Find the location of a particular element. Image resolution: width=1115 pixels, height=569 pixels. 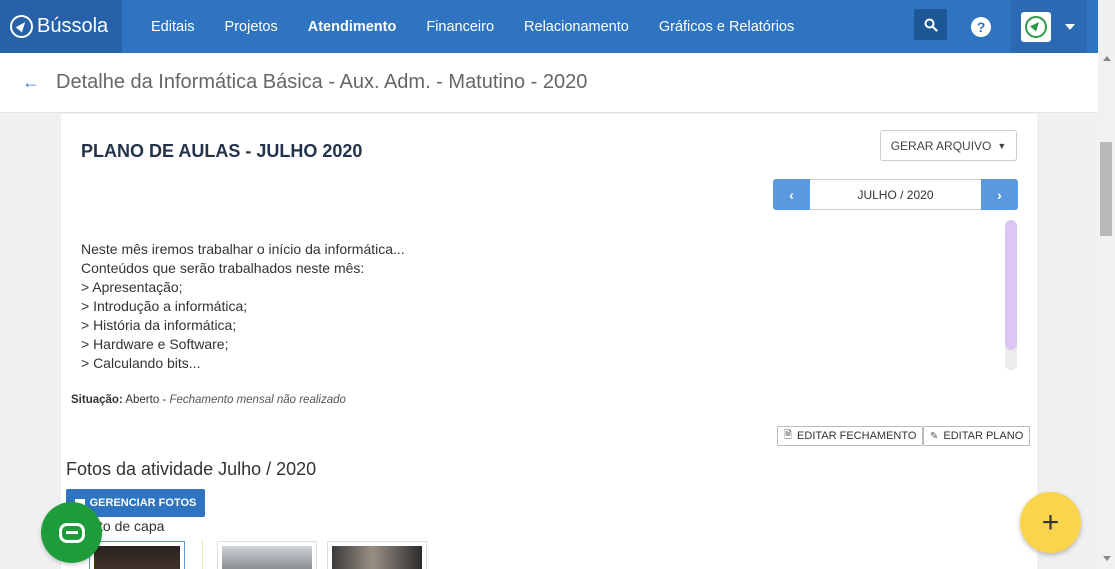

edit-plan-button: ✎ EDITAR PLANO is located at coordinates (977, 436).